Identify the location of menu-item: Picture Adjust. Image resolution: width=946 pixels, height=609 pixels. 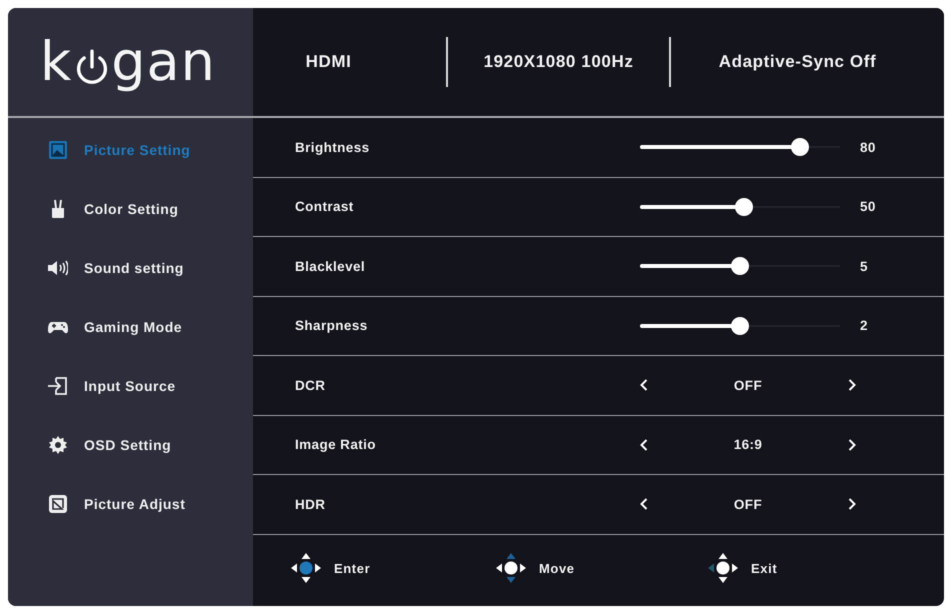
(130, 503).